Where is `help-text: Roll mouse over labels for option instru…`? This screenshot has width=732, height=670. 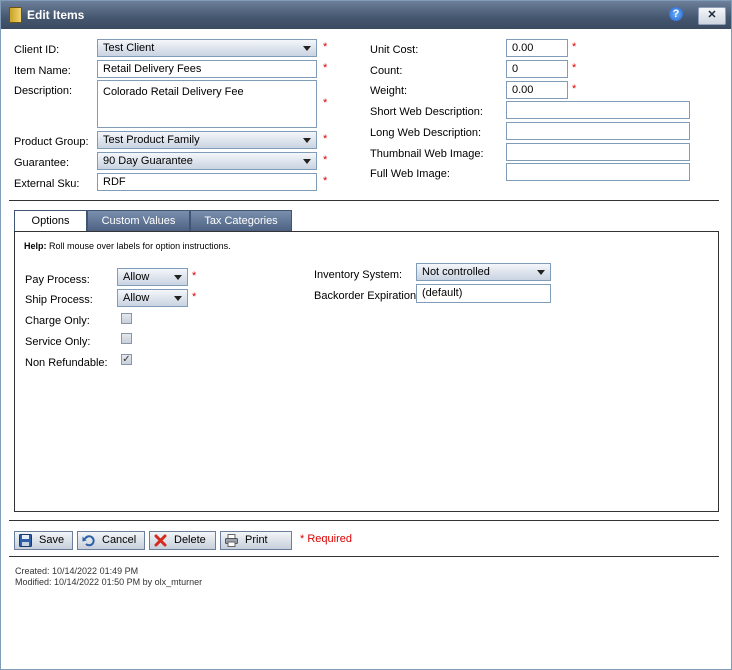
help-text: Roll mouse over labels for option instru… is located at coordinates (140, 246).